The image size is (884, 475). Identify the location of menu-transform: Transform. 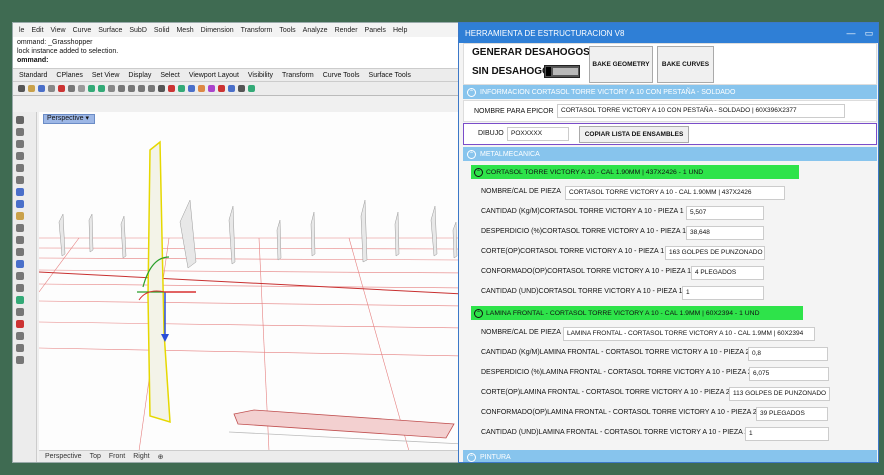
(257, 30).